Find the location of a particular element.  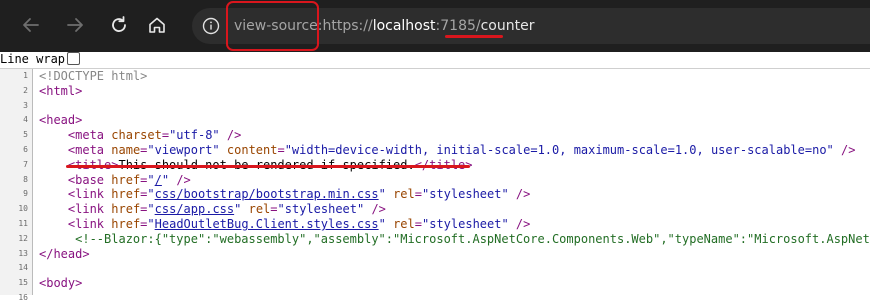

url-host: localhost is located at coordinates (404, 26).